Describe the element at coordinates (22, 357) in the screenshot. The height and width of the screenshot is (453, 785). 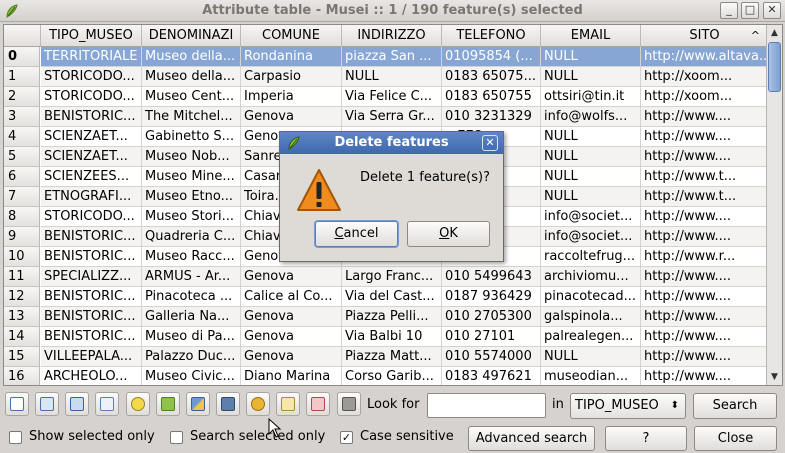
I see `row-header: 15` at that location.